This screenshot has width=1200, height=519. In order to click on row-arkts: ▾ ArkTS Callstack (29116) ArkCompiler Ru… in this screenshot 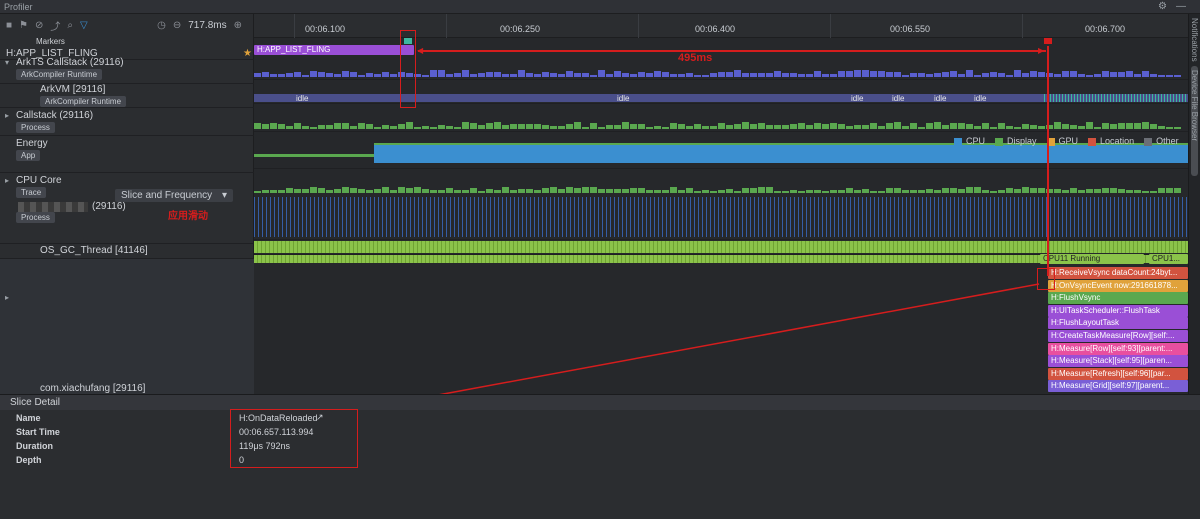, I will do `click(127, 70)`.